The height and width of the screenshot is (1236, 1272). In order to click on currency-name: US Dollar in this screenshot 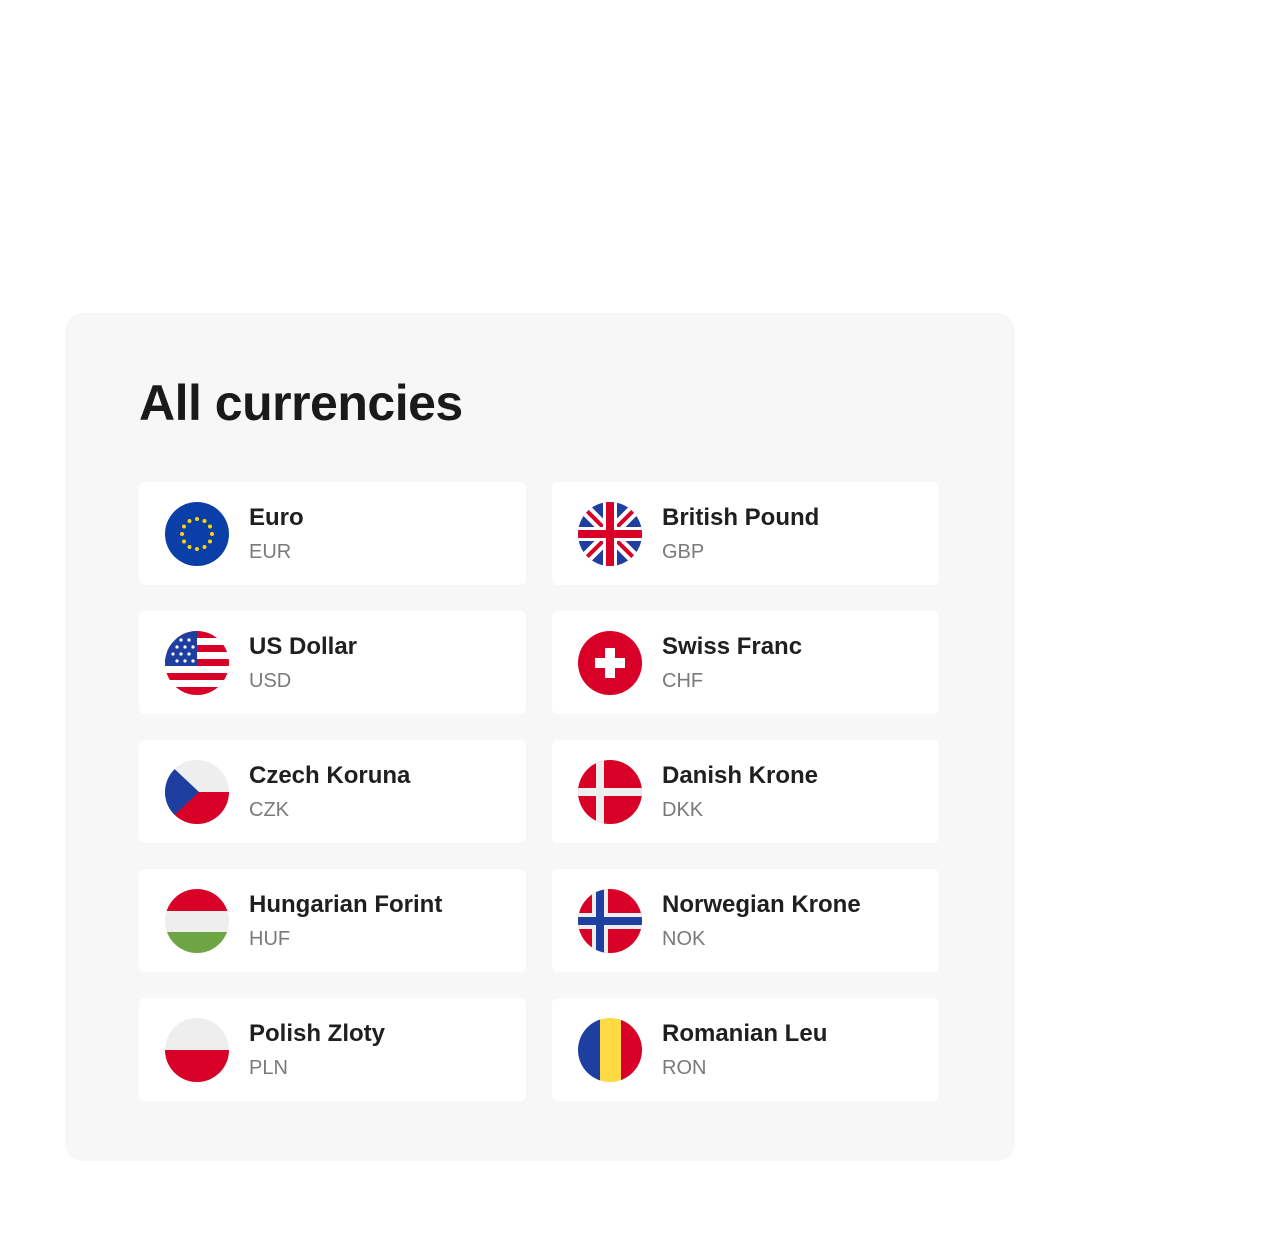, I will do `click(303, 646)`.